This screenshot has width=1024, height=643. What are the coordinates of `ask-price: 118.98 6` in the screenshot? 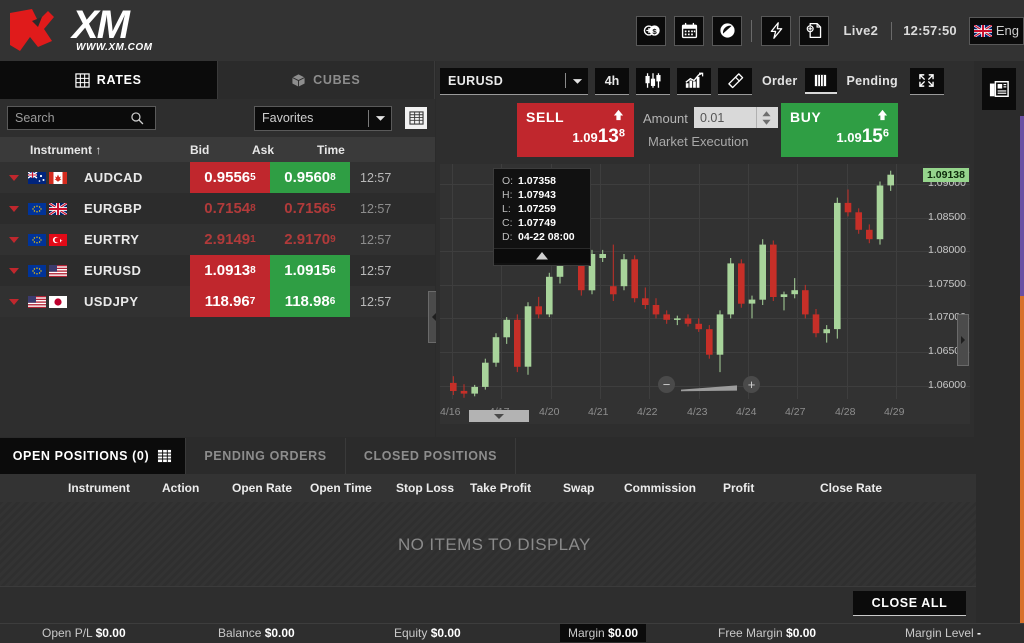 It's located at (310, 301).